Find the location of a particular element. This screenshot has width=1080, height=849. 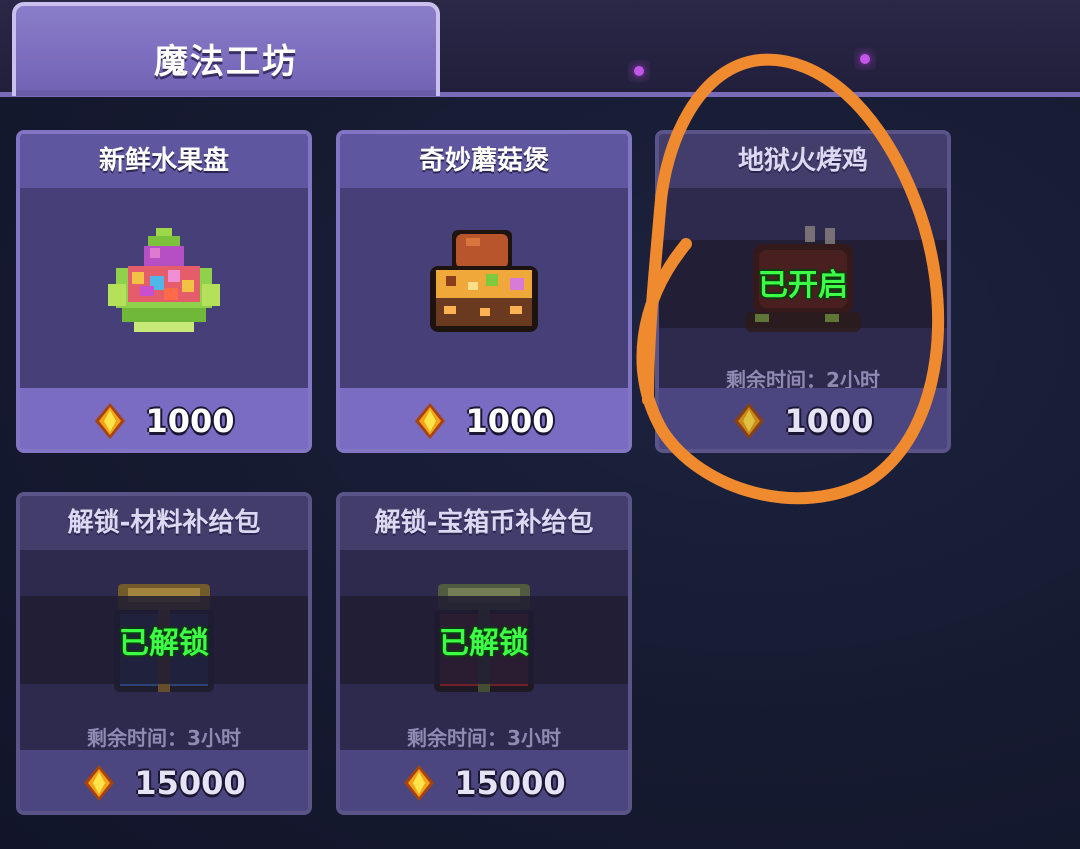

shop-card-chest-coin-pack: 解锁-宝箱币补给包 已解锁 剩余时间：3小时 15000 is located at coordinates (484, 653).